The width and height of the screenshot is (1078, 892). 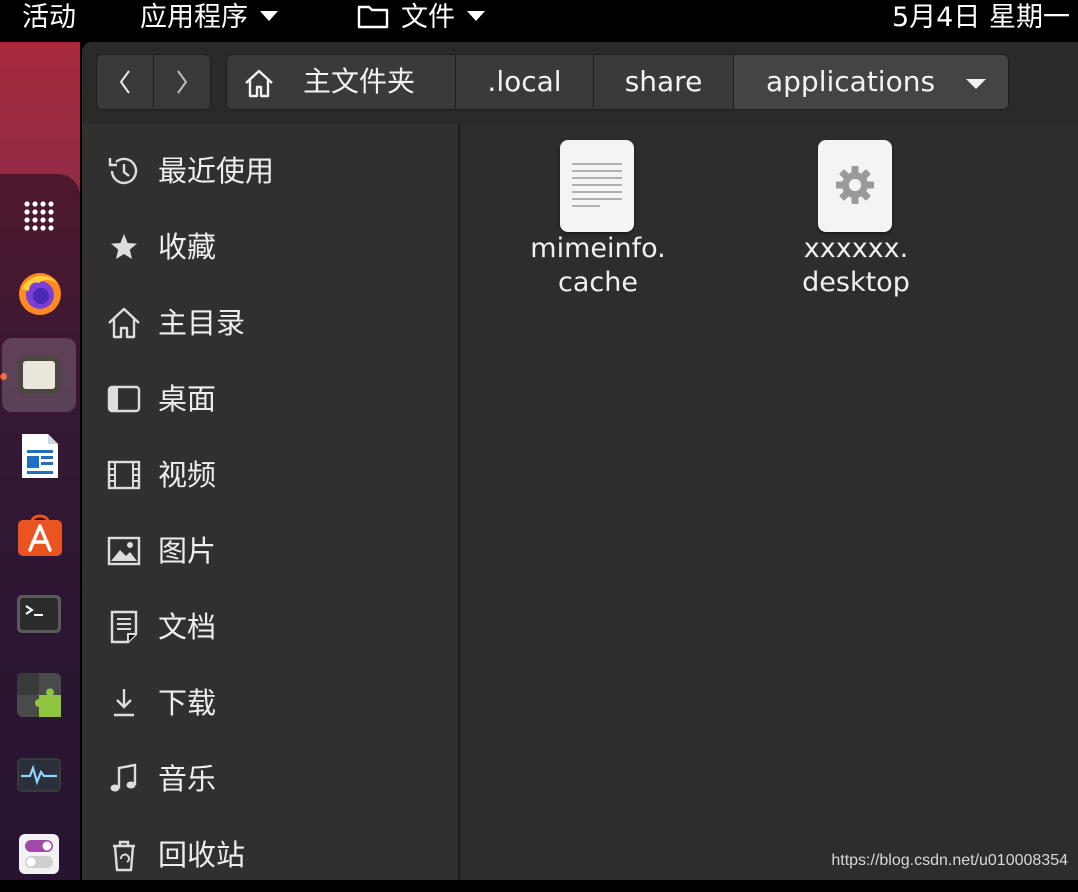 What do you see at coordinates (359, 81) in the screenshot?
I see `breadcrumb-home-label: 主文件夹` at bounding box center [359, 81].